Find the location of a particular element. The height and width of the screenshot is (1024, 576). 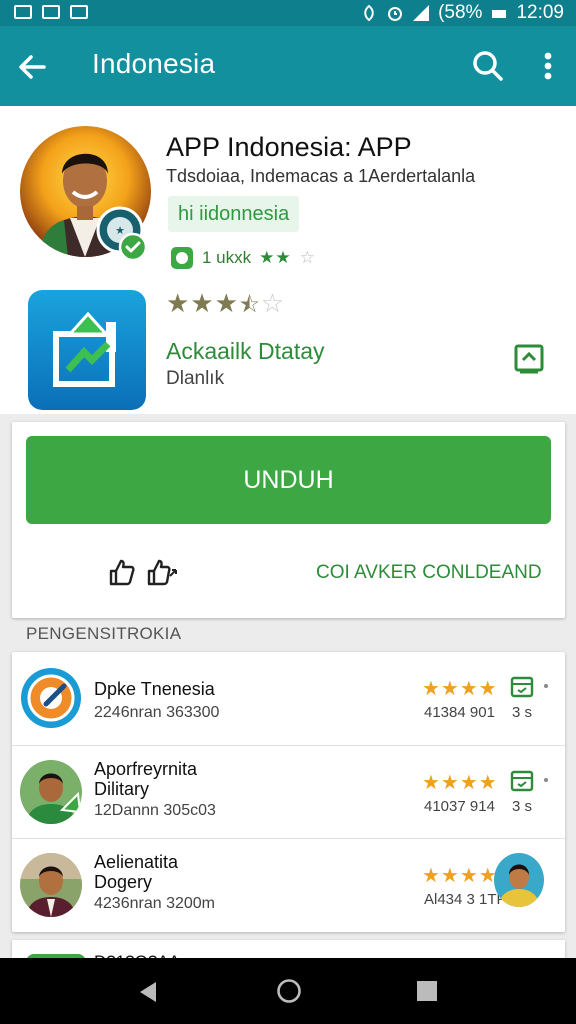

list-item-count: 41384 901 is located at coordinates (459, 712).